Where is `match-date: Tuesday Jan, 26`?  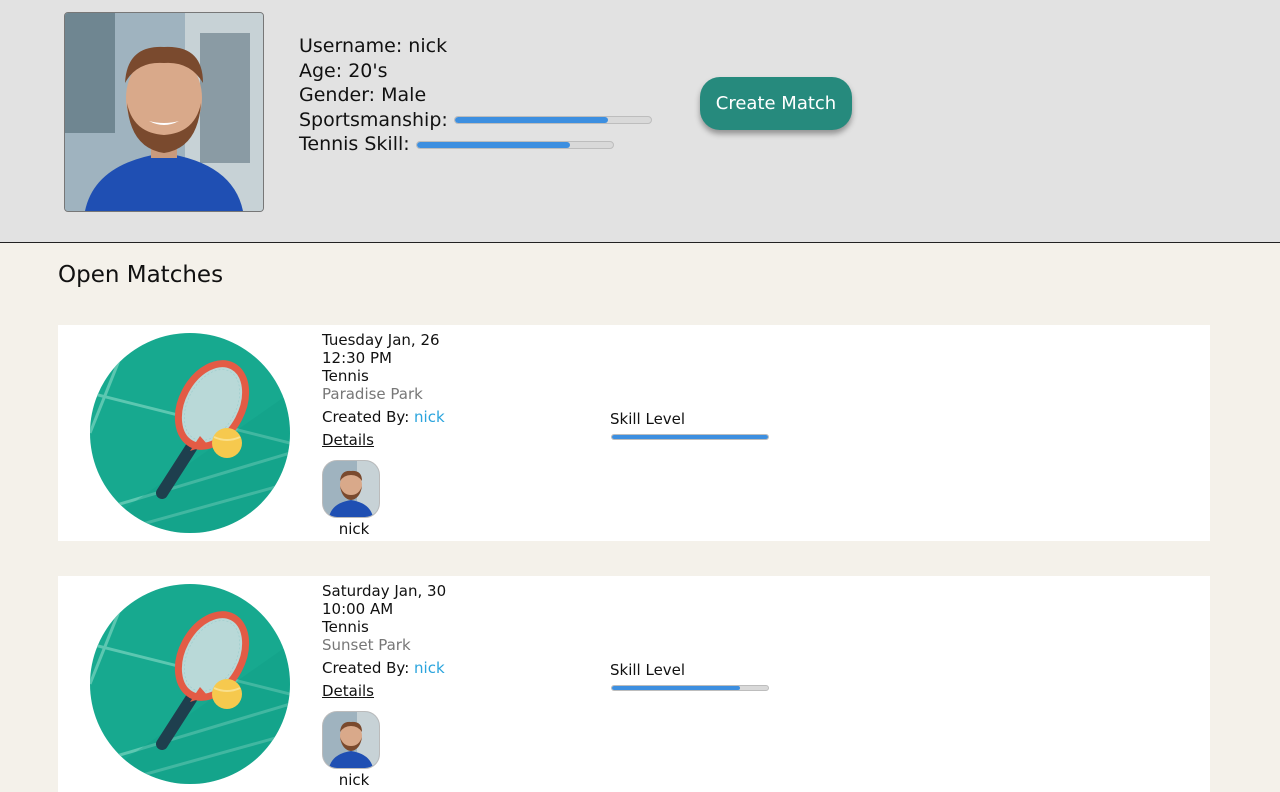
match-date: Tuesday Jan, 26 is located at coordinates (381, 340).